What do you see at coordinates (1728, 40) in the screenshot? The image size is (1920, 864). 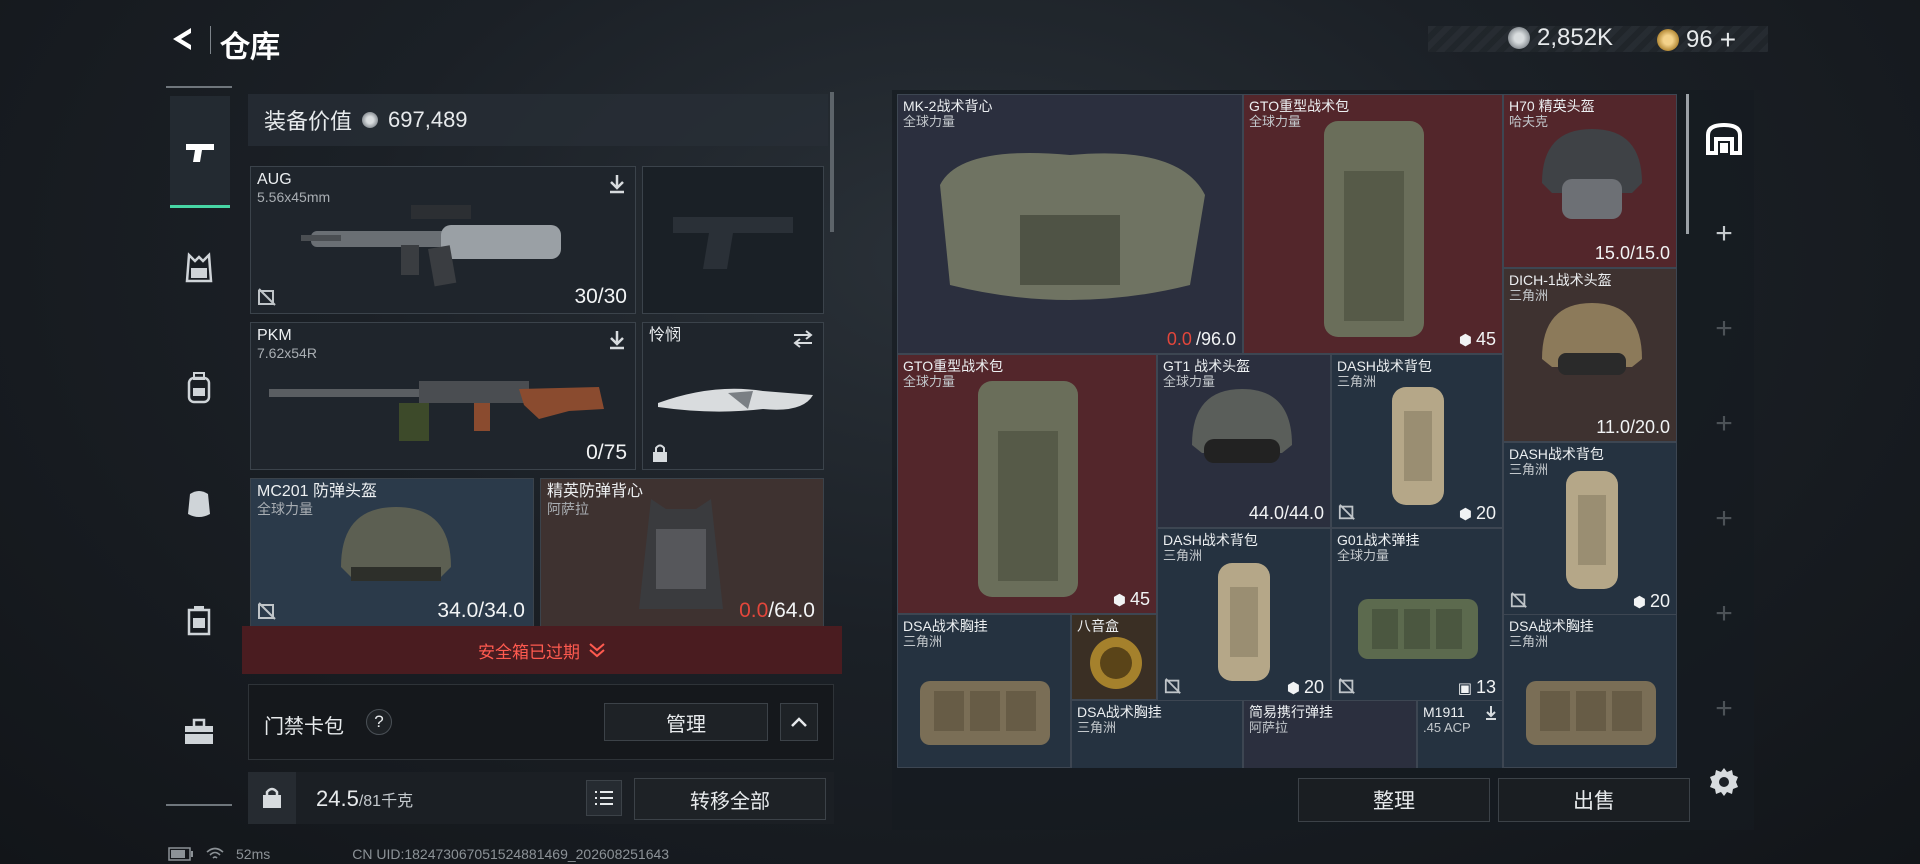 I see `add-currency-button: +` at bounding box center [1728, 40].